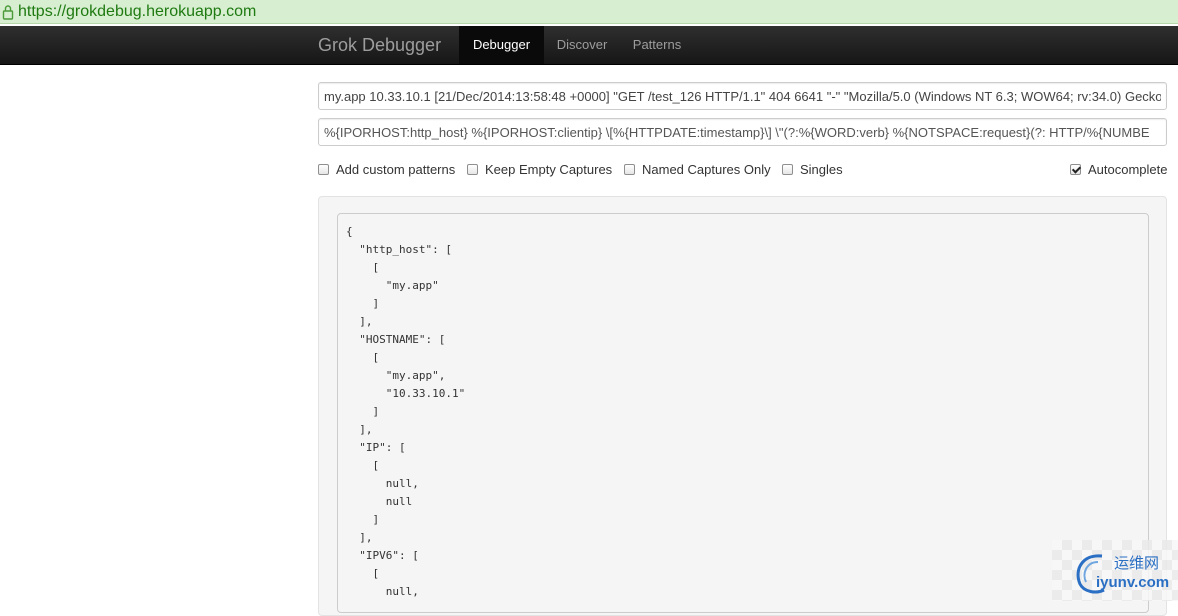  I want to click on option-add-custom-patterns: Add custom patterns, so click(386, 169).